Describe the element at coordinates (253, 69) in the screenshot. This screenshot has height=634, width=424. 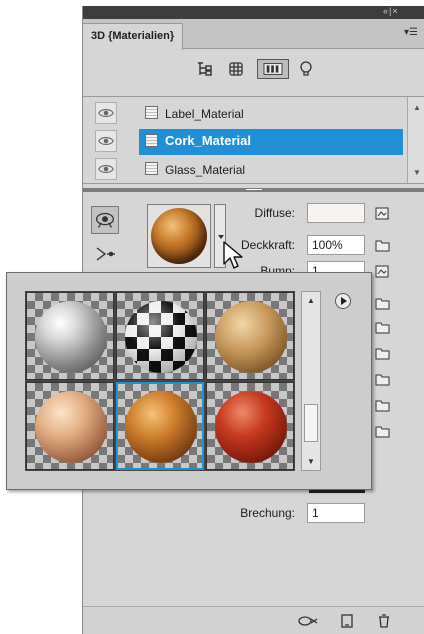
I see `filter-toolbar` at that location.